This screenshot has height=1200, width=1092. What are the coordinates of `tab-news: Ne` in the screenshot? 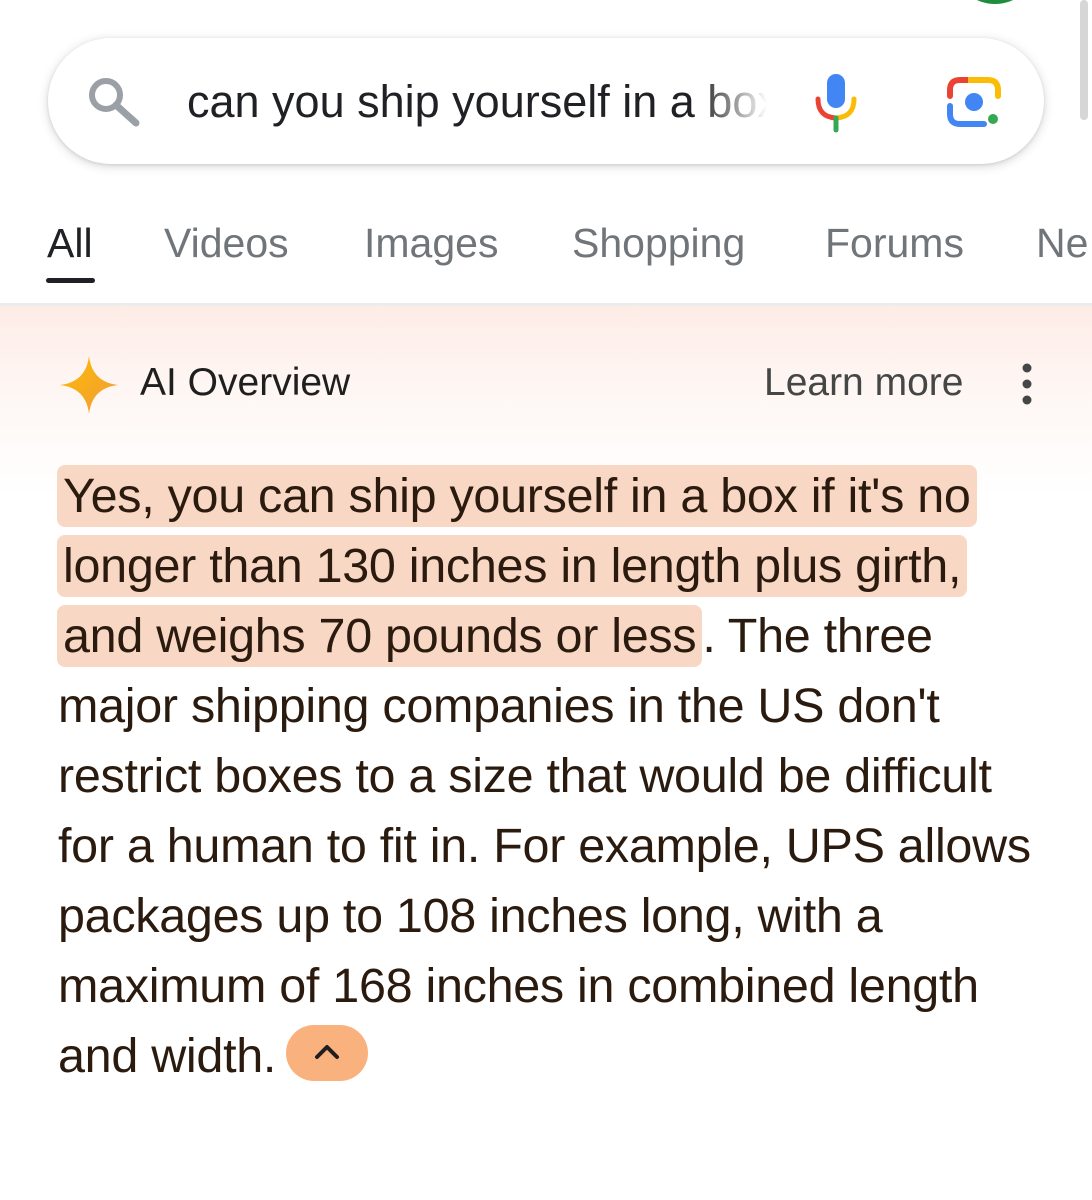 It's located at (1062, 243).